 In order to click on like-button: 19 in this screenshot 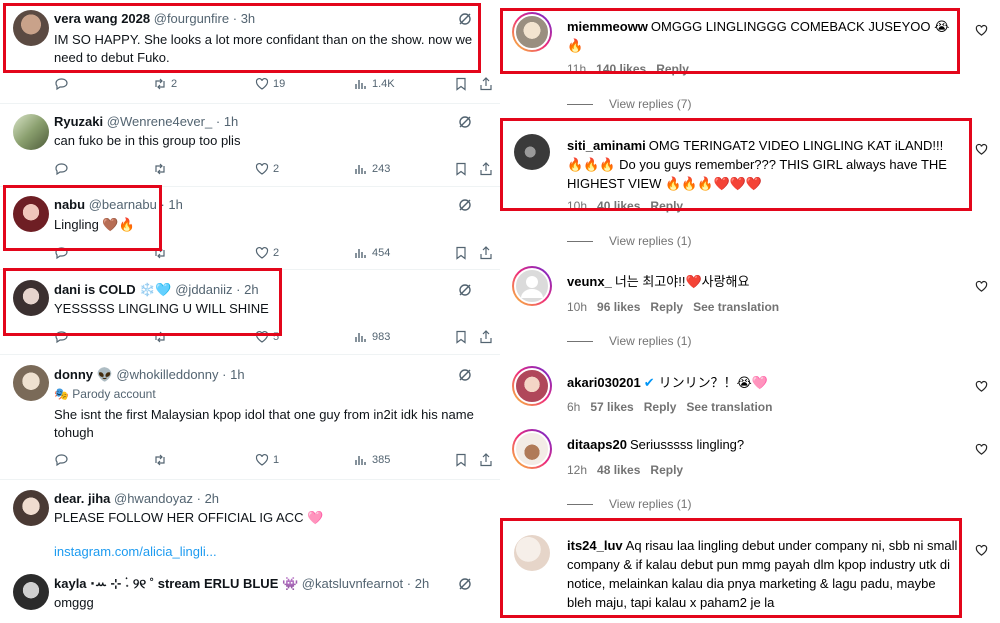, I will do `click(270, 84)`.